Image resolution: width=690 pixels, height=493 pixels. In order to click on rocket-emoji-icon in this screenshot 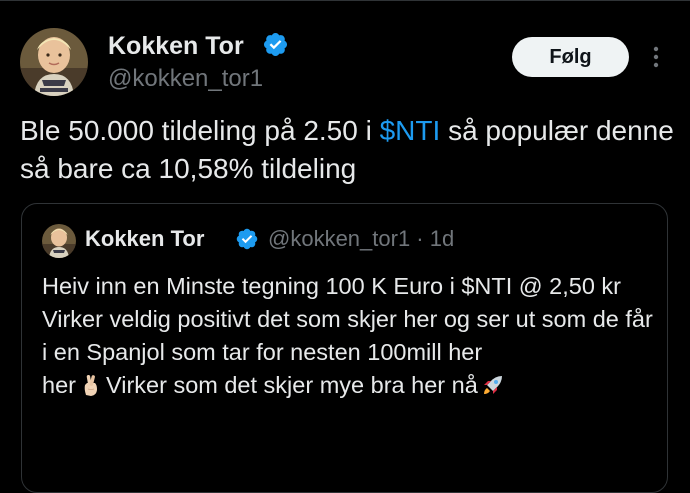, I will do `click(492, 385)`.